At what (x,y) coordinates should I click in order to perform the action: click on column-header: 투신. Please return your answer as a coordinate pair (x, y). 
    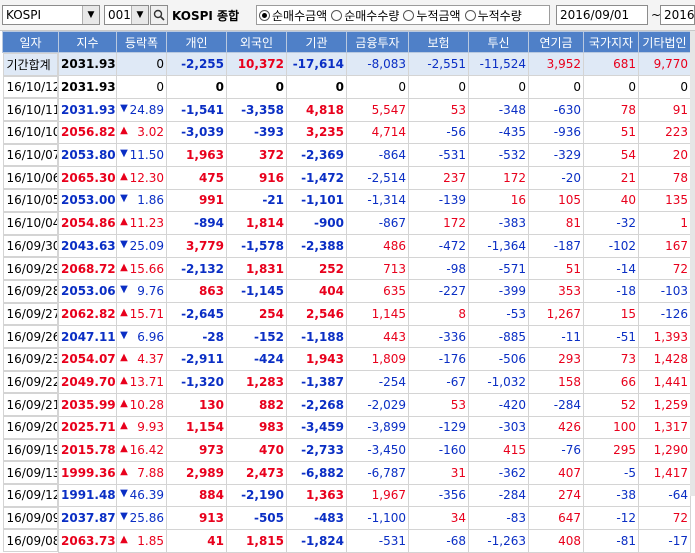
    Looking at the image, I should click on (498, 42).